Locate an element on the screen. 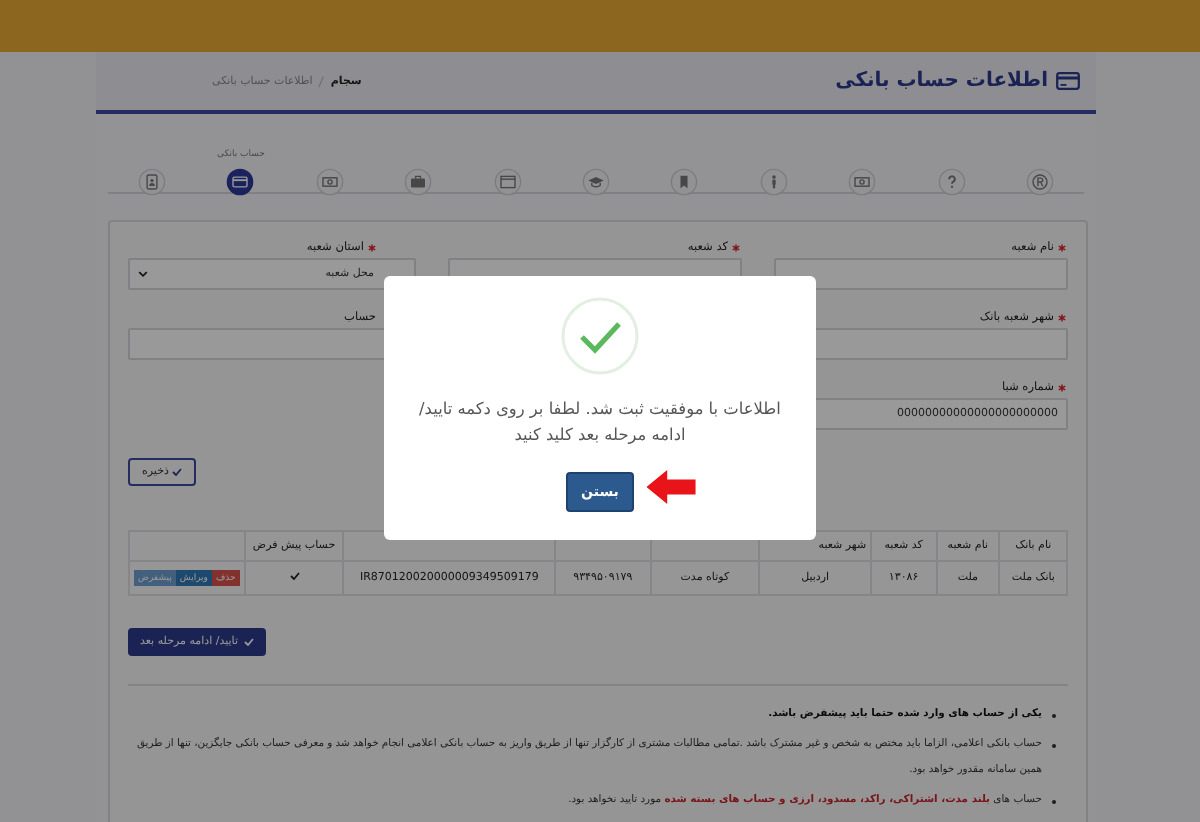  success-check-icon is located at coordinates (600, 336).